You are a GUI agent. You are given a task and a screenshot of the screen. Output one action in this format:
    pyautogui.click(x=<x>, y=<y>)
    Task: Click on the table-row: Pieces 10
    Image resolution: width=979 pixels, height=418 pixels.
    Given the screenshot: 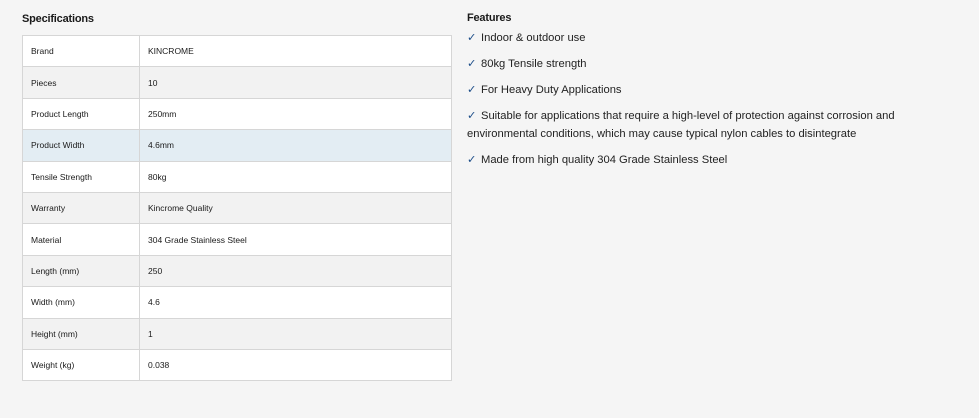 What is the action you would take?
    pyautogui.click(x=237, y=82)
    